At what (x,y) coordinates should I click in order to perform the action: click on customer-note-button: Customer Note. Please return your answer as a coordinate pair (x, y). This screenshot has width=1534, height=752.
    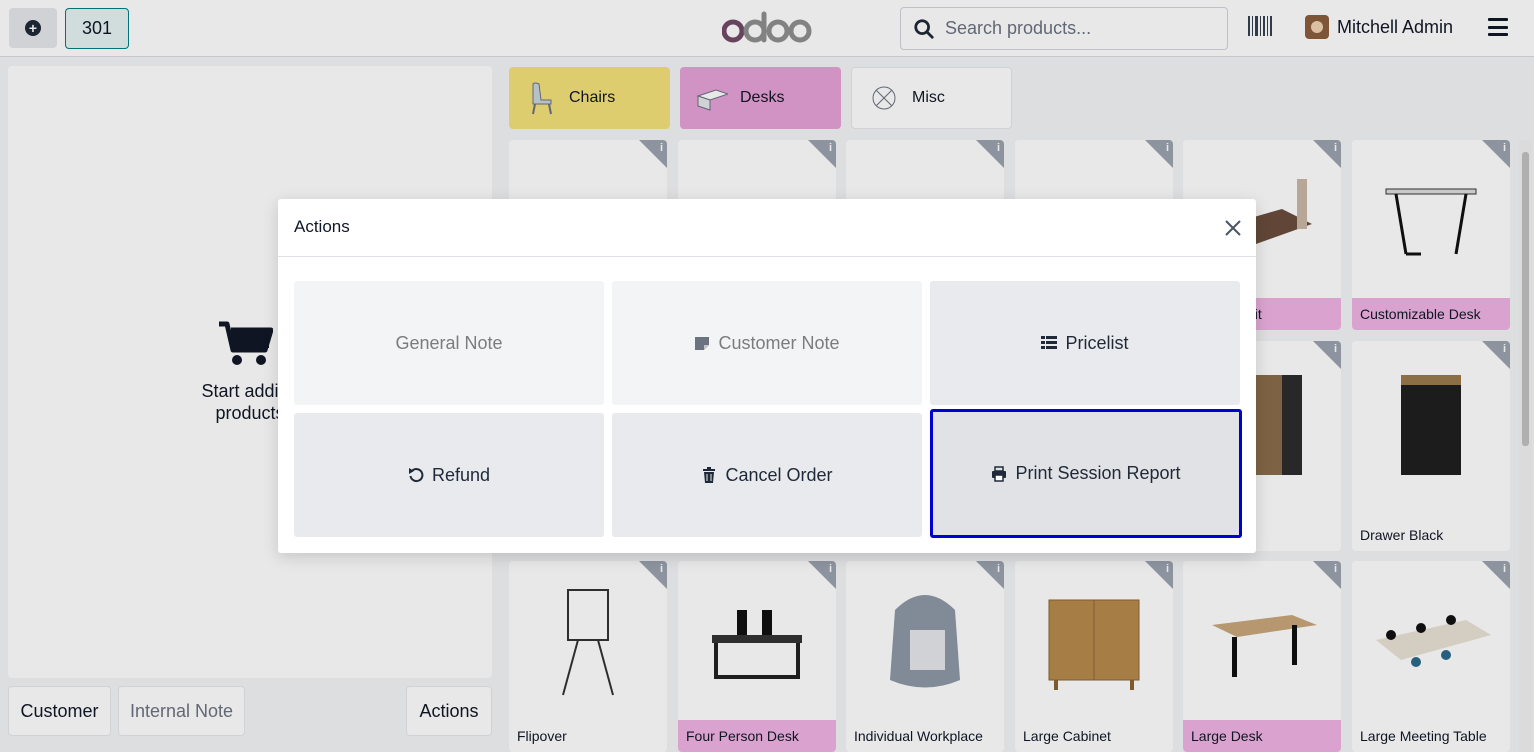
    Looking at the image, I should click on (767, 343).